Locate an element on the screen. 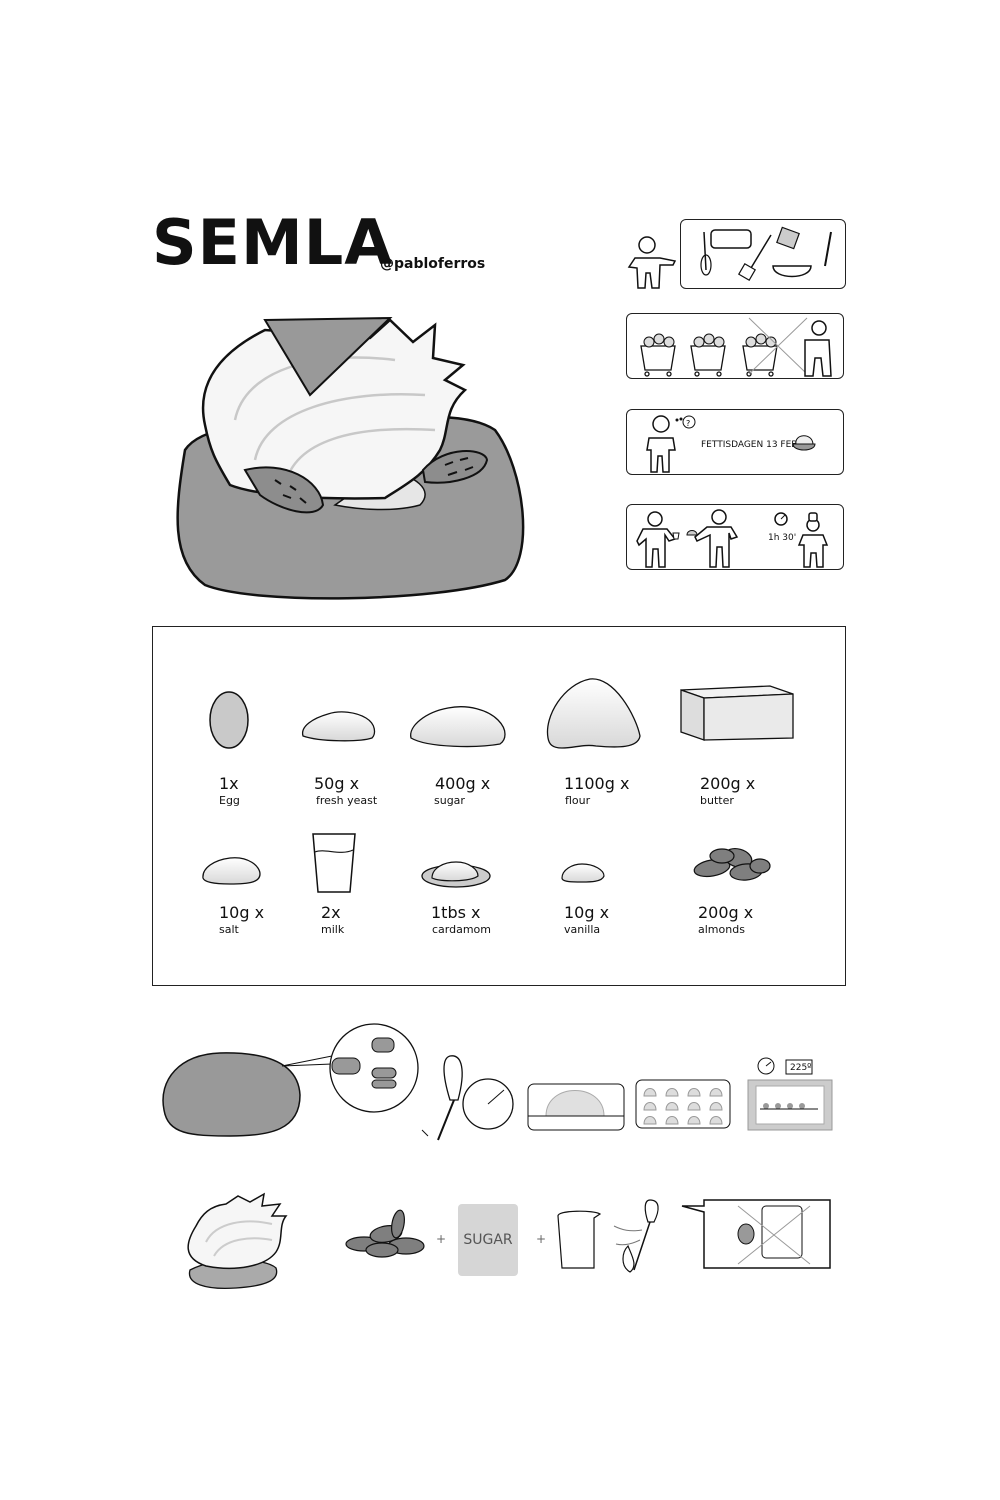 The height and width of the screenshot is (1500, 1000). vanilla-pile-icon is located at coordinates (583, 873).